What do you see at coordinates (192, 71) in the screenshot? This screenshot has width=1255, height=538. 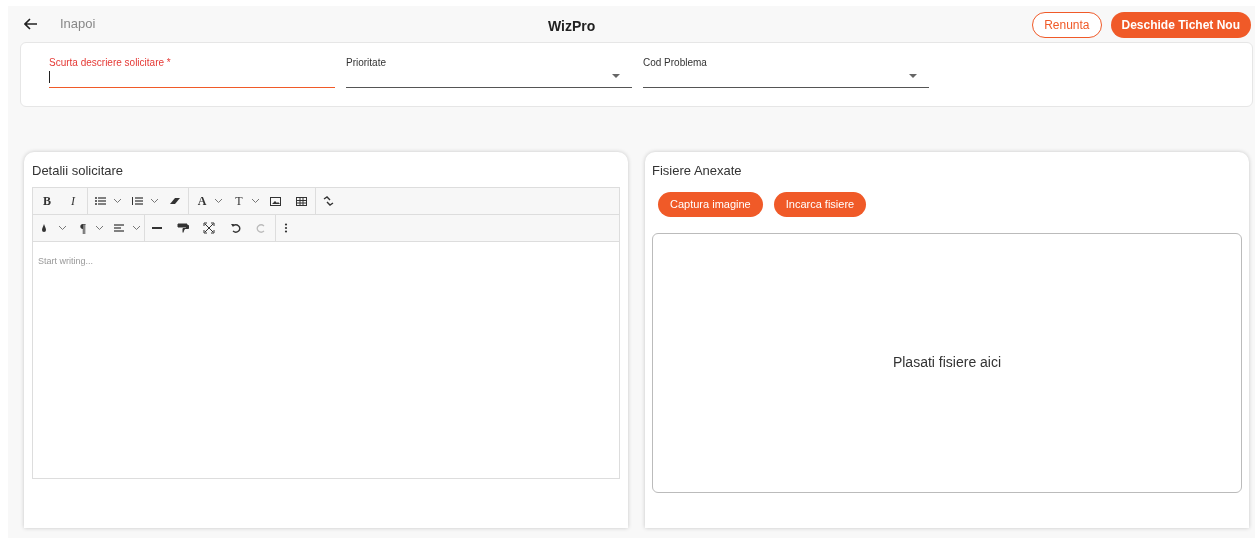 I see `text-field: Scurta descriere solicitare *` at bounding box center [192, 71].